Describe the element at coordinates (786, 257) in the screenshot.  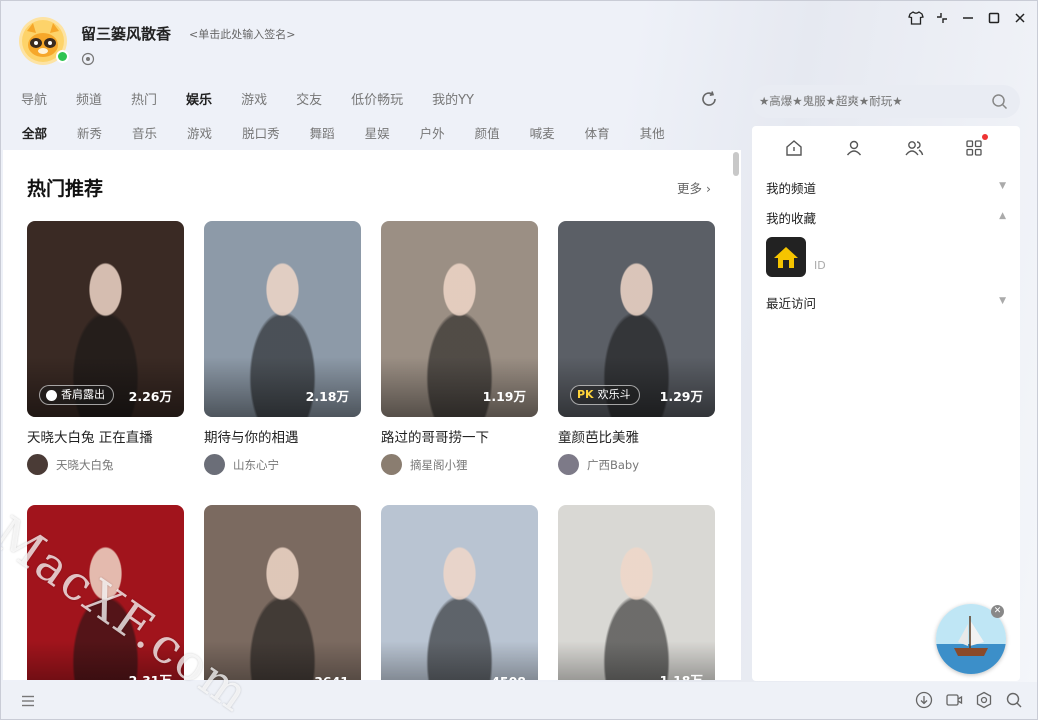
I see `favorite-channel-icon` at that location.